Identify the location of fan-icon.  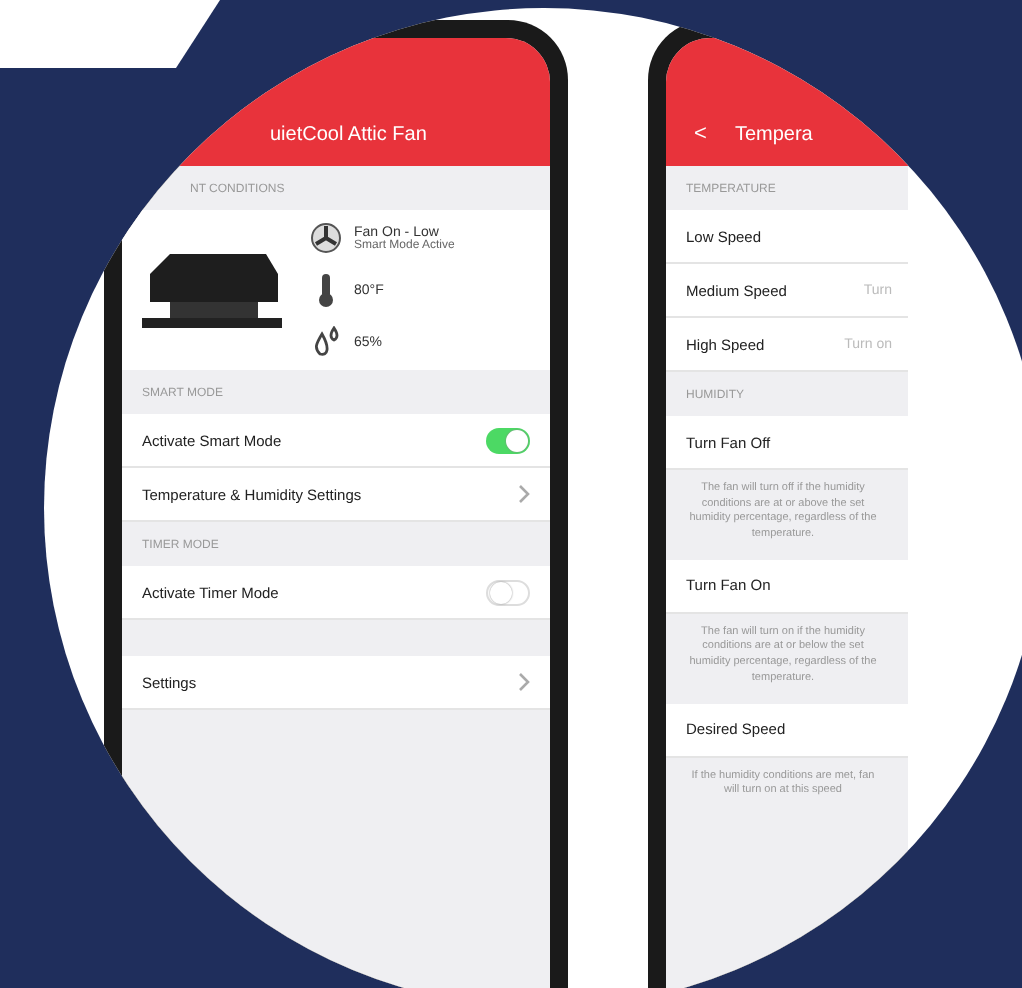
(326, 238).